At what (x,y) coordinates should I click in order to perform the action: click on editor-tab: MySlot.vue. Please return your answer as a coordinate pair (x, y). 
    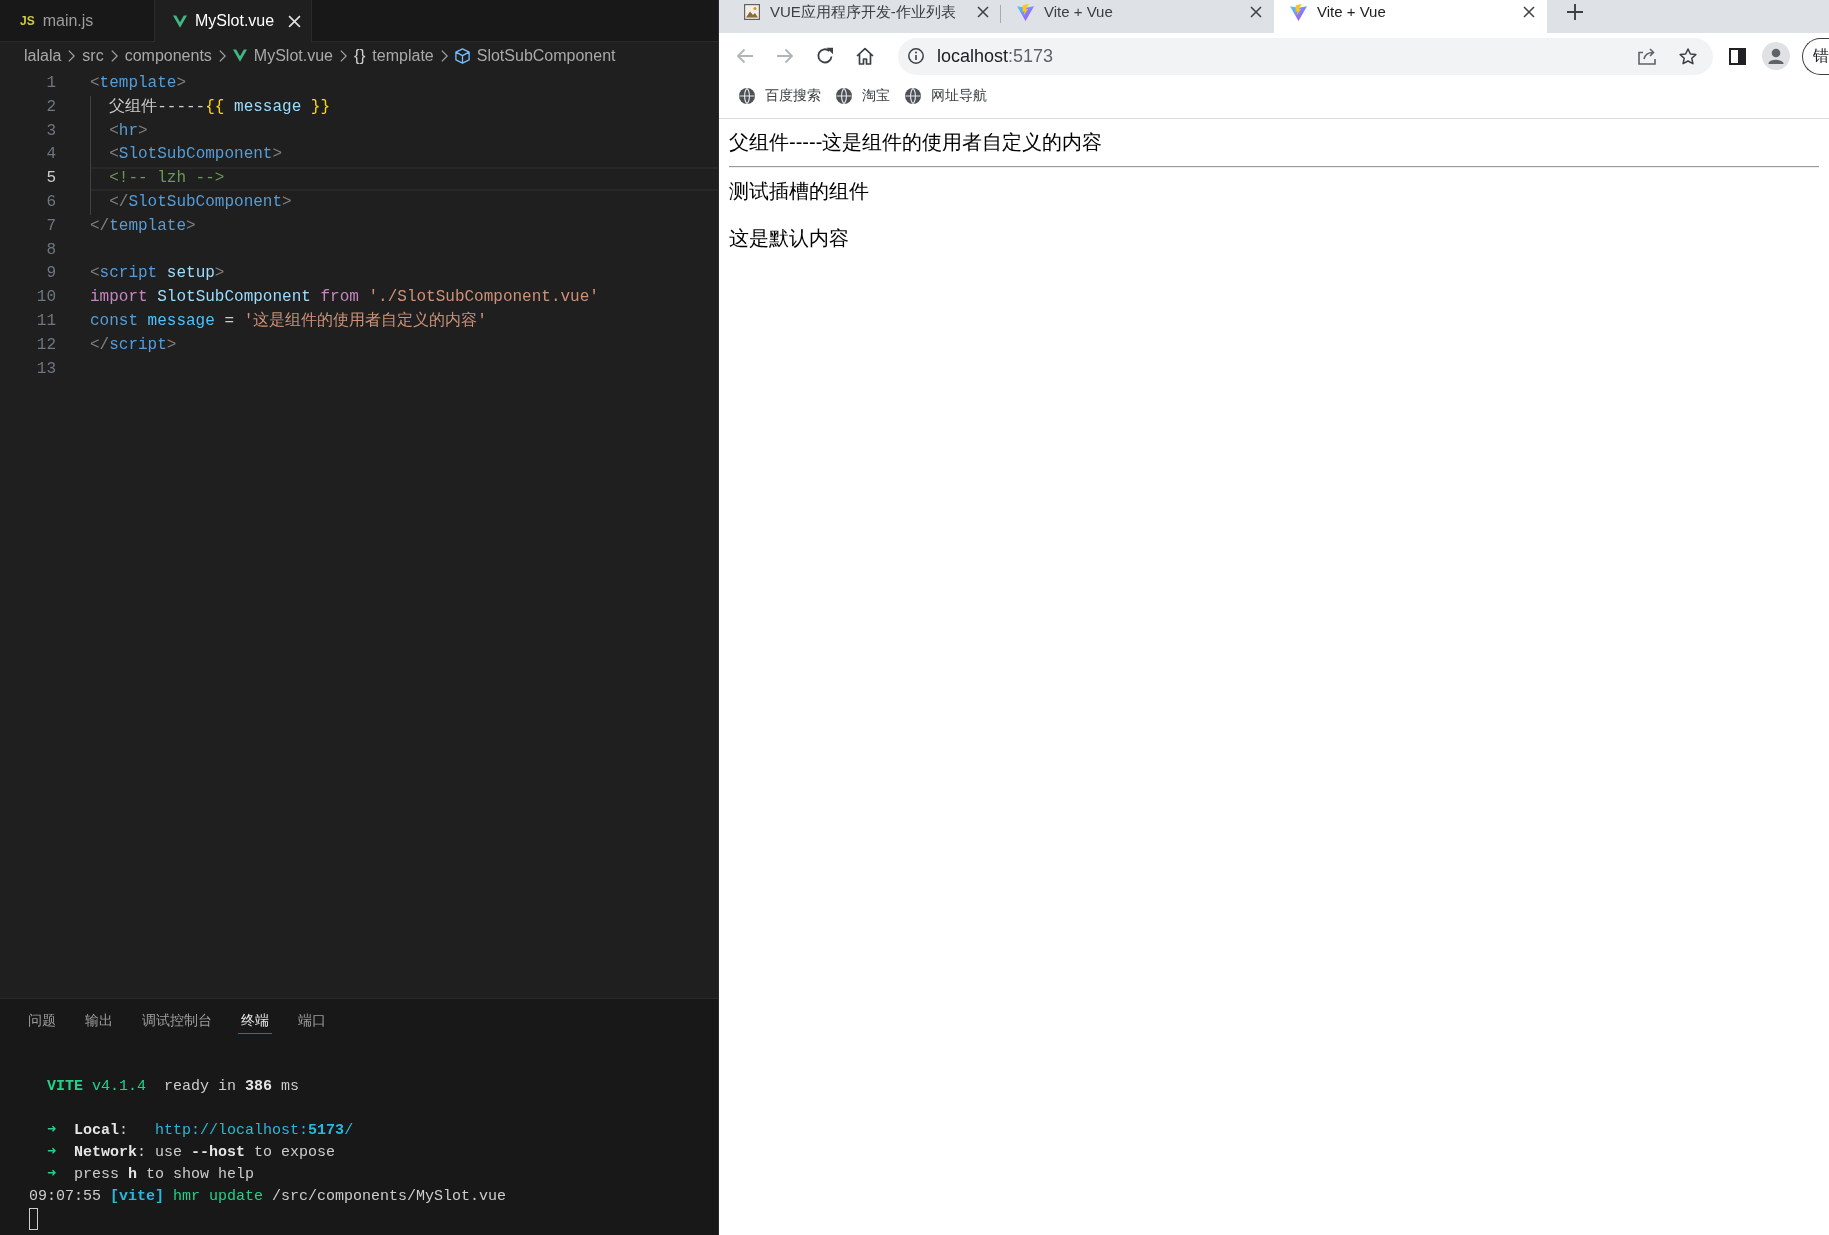
    Looking at the image, I should click on (234, 21).